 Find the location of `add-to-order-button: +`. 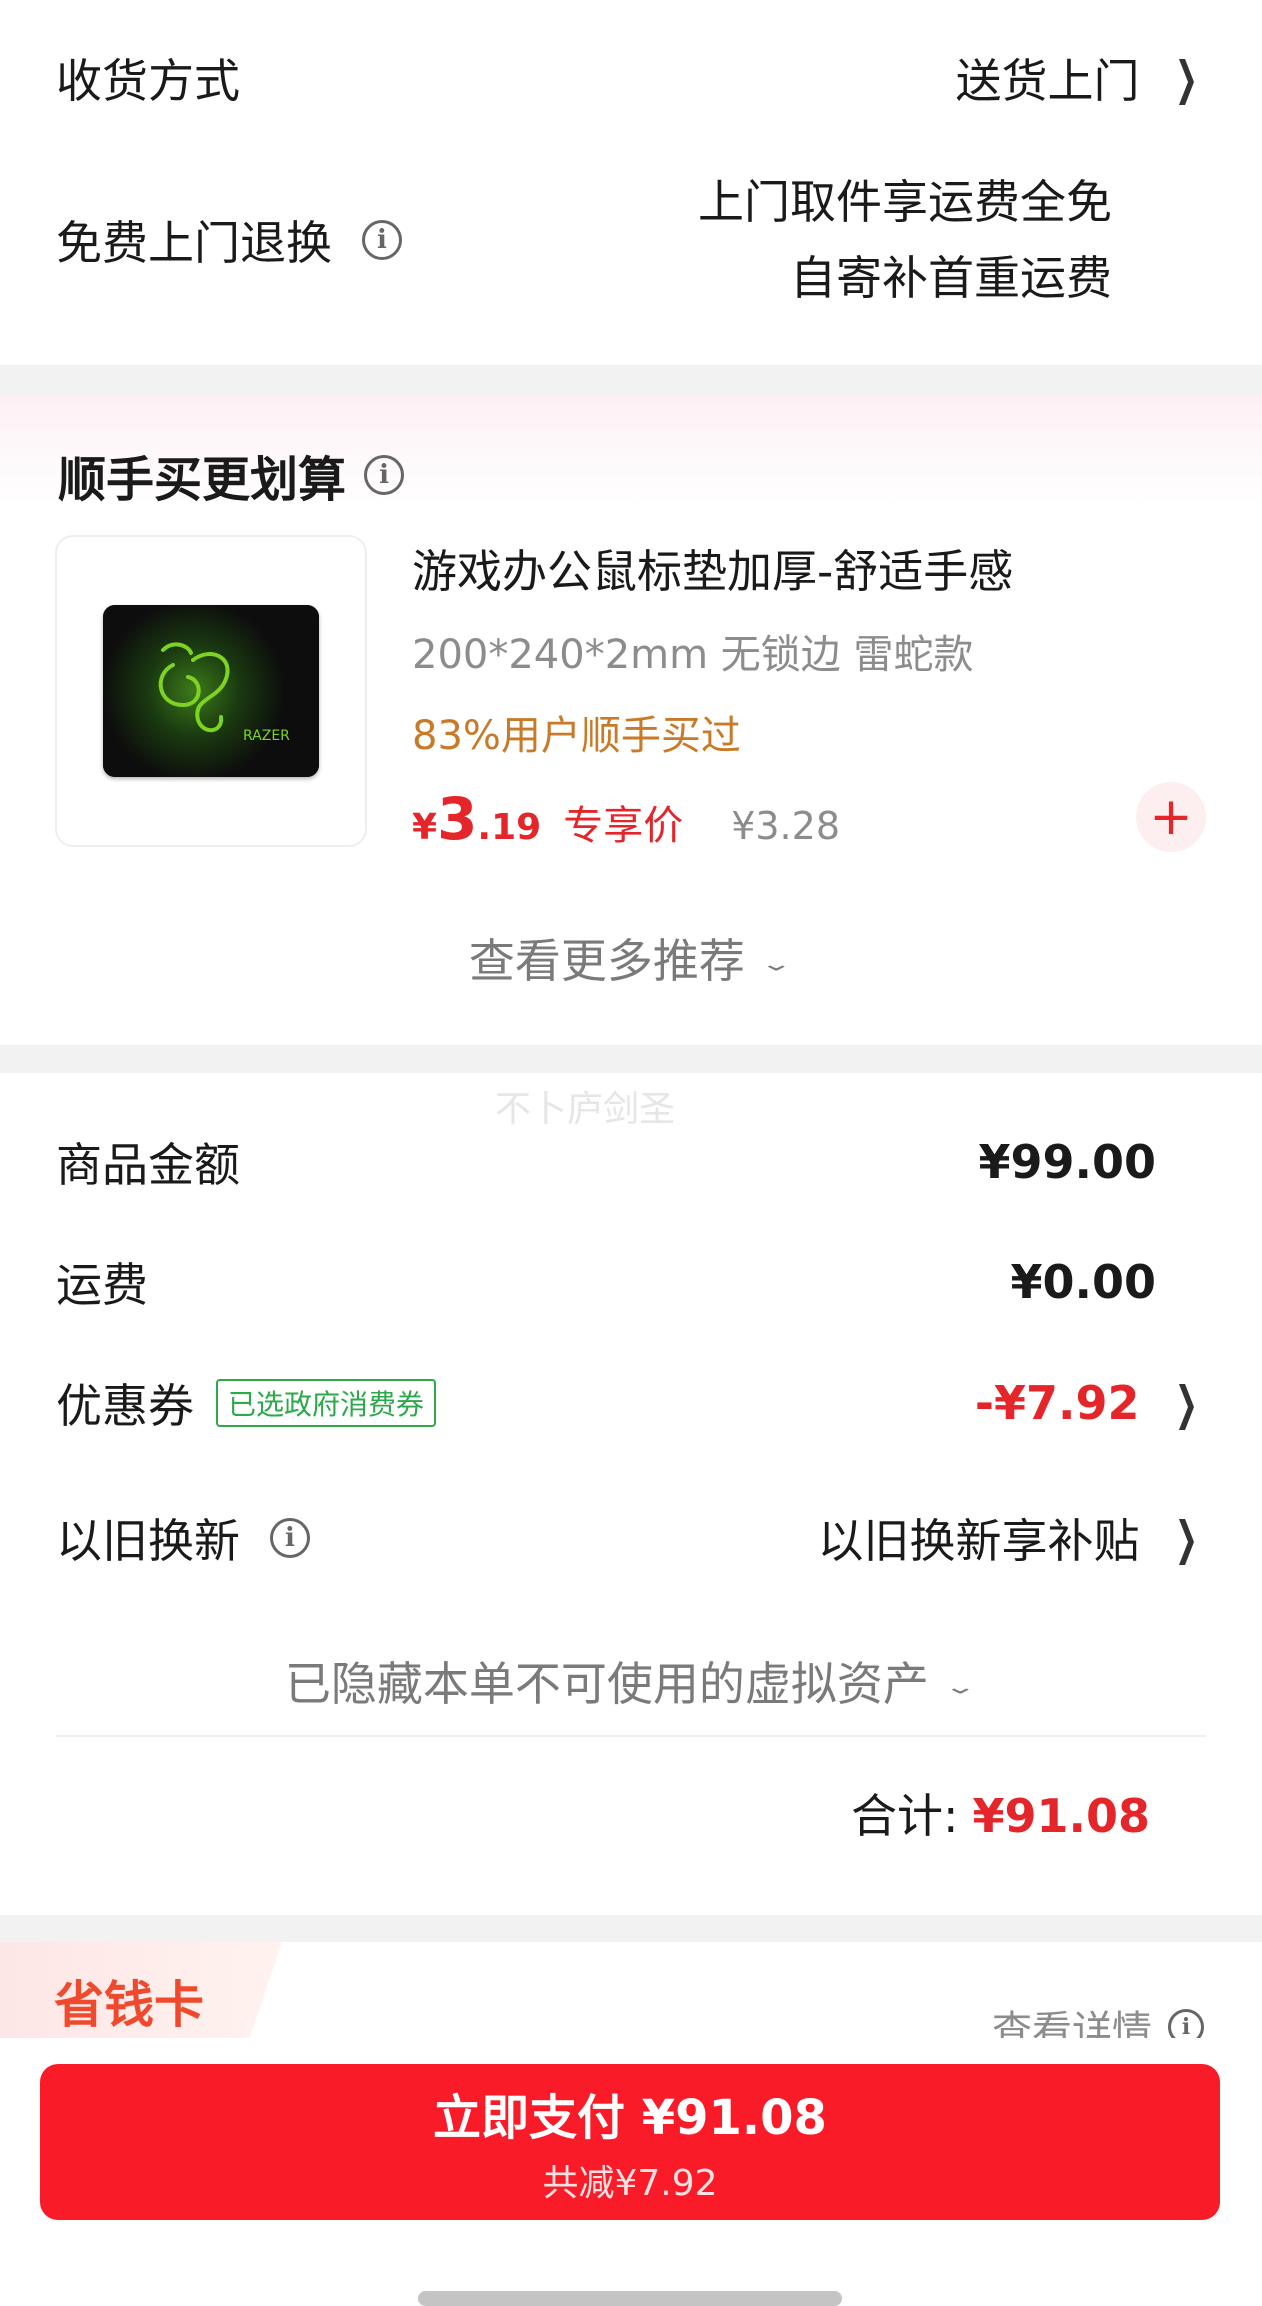

add-to-order-button: + is located at coordinates (1171, 817).